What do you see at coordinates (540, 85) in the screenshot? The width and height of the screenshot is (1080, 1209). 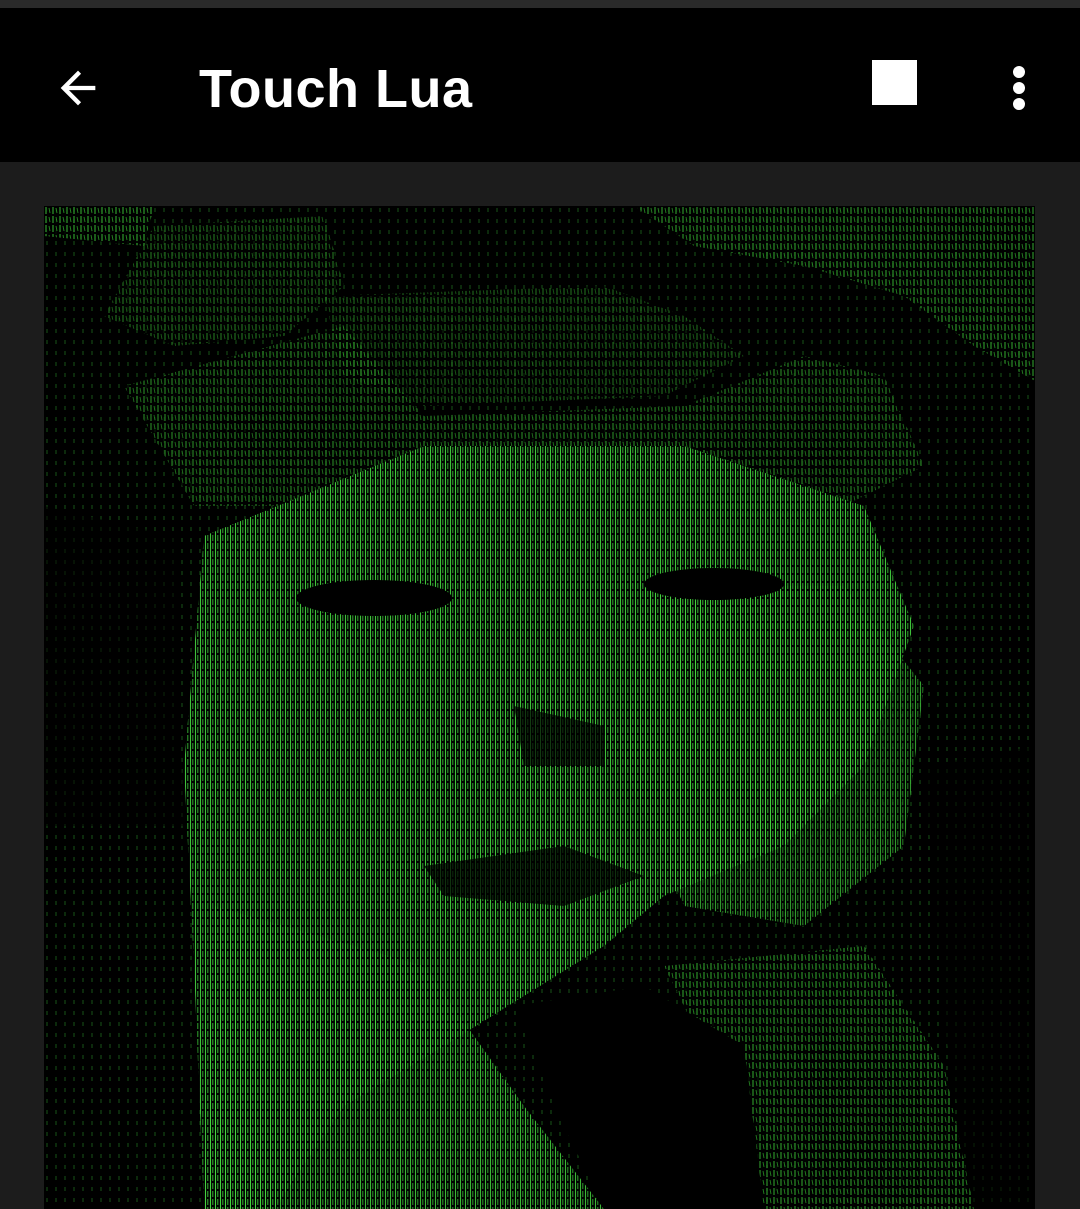 I see `app-toolbar: Touch Lua` at bounding box center [540, 85].